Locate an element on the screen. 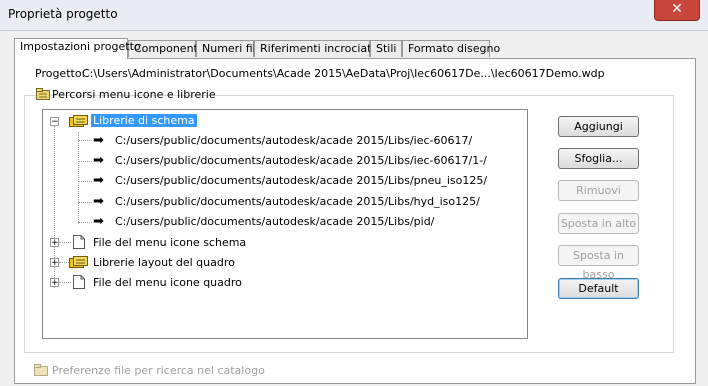 The width and height of the screenshot is (708, 386). tree-node-label: Librerie layout del quadro is located at coordinates (164, 262).